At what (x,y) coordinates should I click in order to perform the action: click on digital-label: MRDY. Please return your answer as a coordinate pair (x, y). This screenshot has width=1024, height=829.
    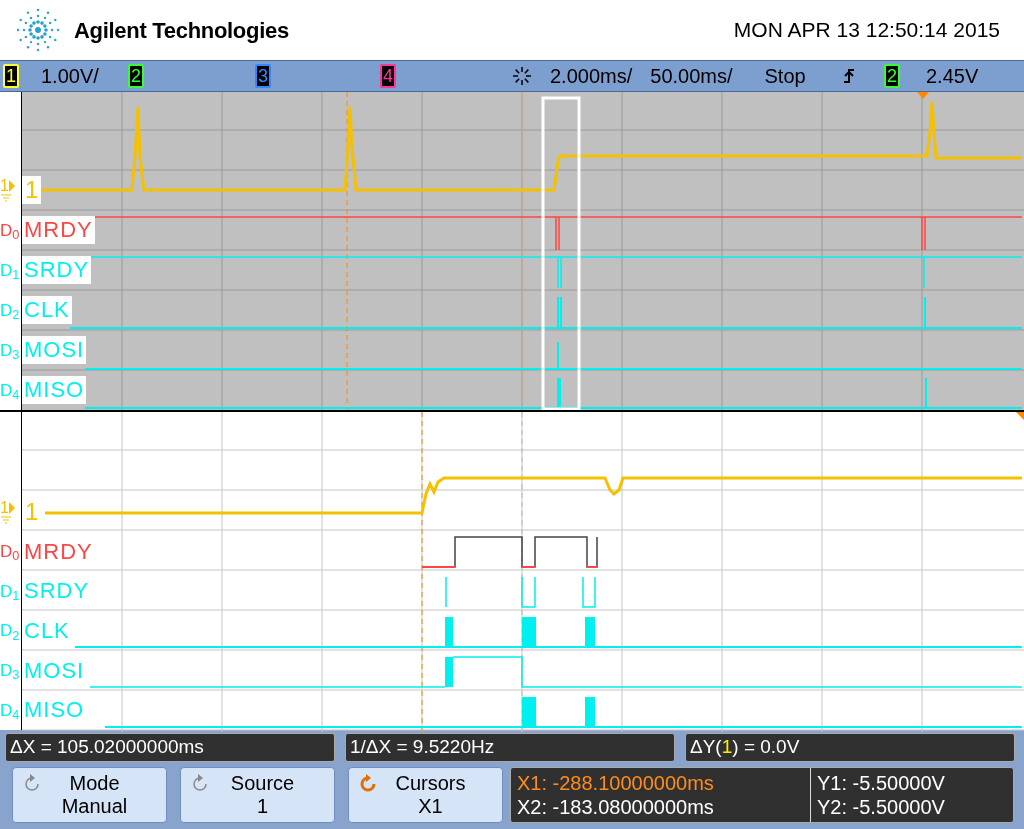
    Looking at the image, I should click on (58, 230).